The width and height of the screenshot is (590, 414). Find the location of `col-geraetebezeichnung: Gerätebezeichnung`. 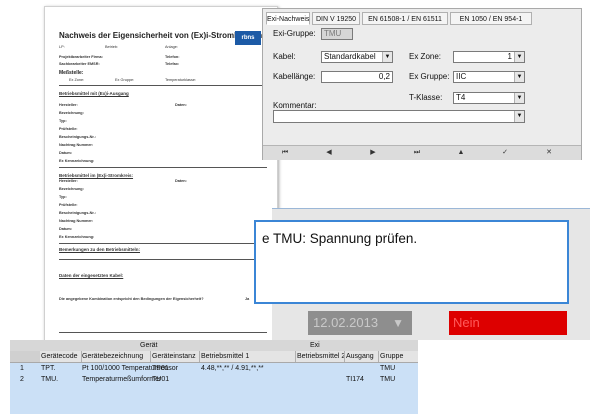

col-geraetebezeichnung: Gerätebezeichnung is located at coordinates (112, 356).